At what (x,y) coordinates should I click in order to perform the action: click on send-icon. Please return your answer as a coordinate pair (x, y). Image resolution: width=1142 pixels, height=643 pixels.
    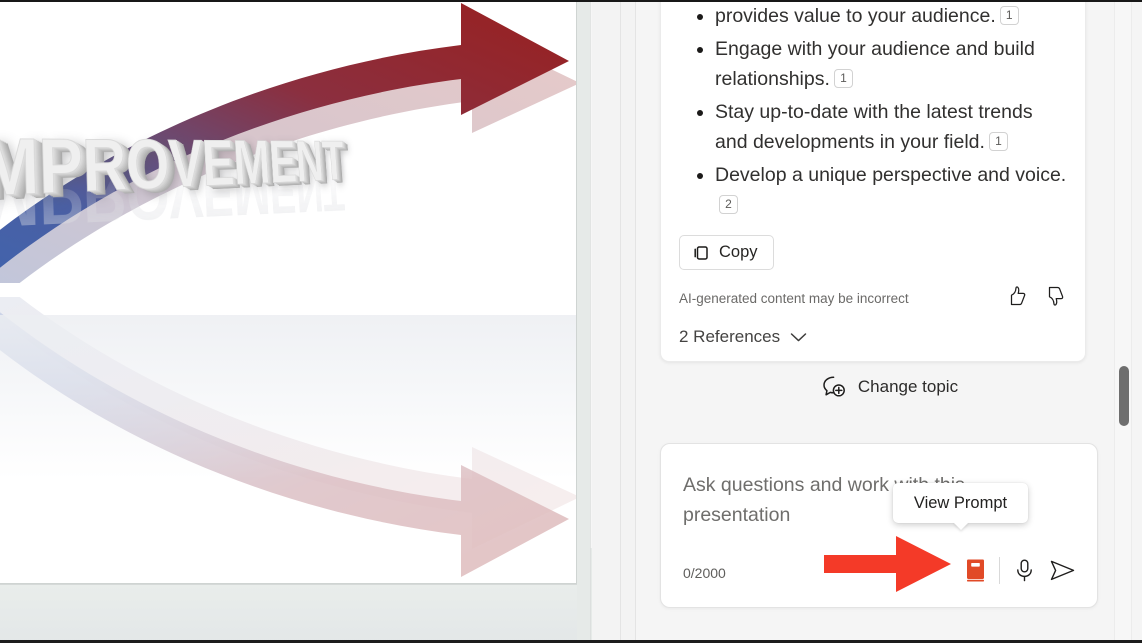
    Looking at the image, I should click on (1062, 570).